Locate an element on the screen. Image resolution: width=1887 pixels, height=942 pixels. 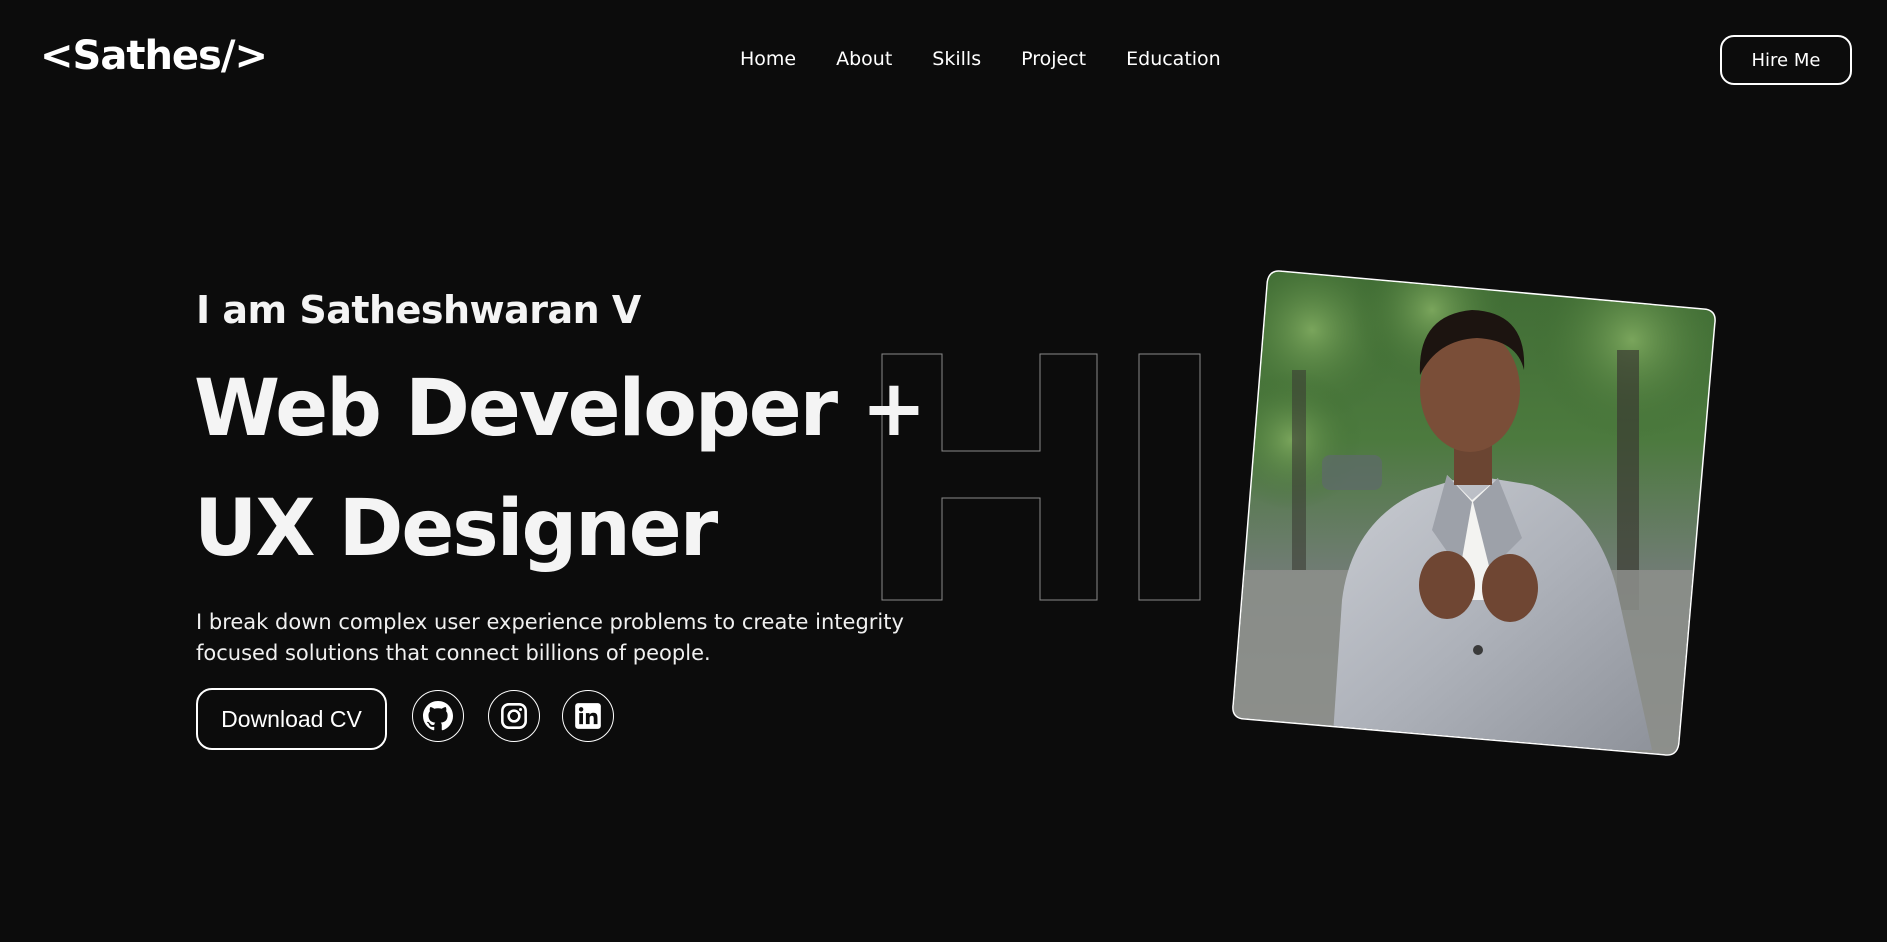
profile-photo-card is located at coordinates (1474, 513).